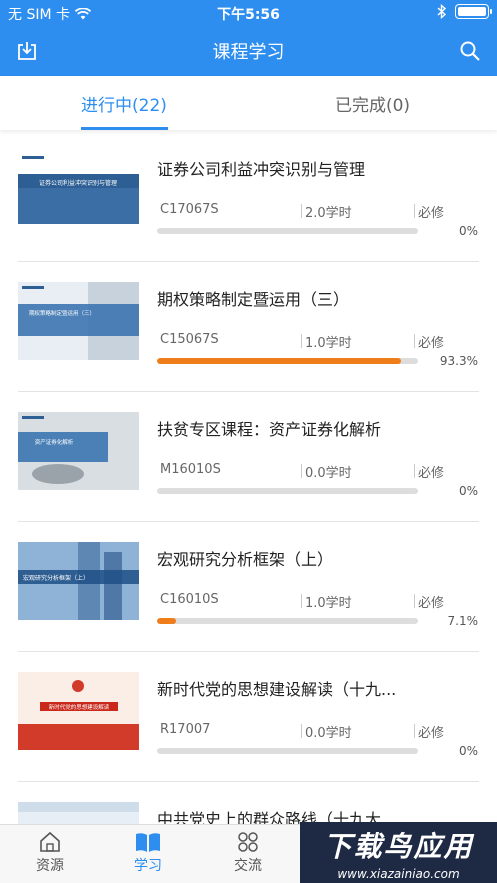 This screenshot has width=497, height=883. I want to click on course-code: M16010S, so click(190, 469).